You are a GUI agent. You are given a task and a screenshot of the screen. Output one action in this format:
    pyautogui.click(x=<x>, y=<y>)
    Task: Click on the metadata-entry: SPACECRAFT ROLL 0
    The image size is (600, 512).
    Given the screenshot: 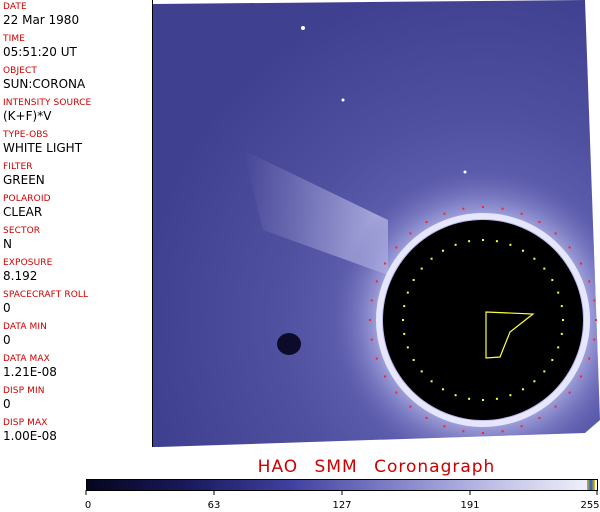 What is the action you would take?
    pyautogui.click(x=45, y=302)
    